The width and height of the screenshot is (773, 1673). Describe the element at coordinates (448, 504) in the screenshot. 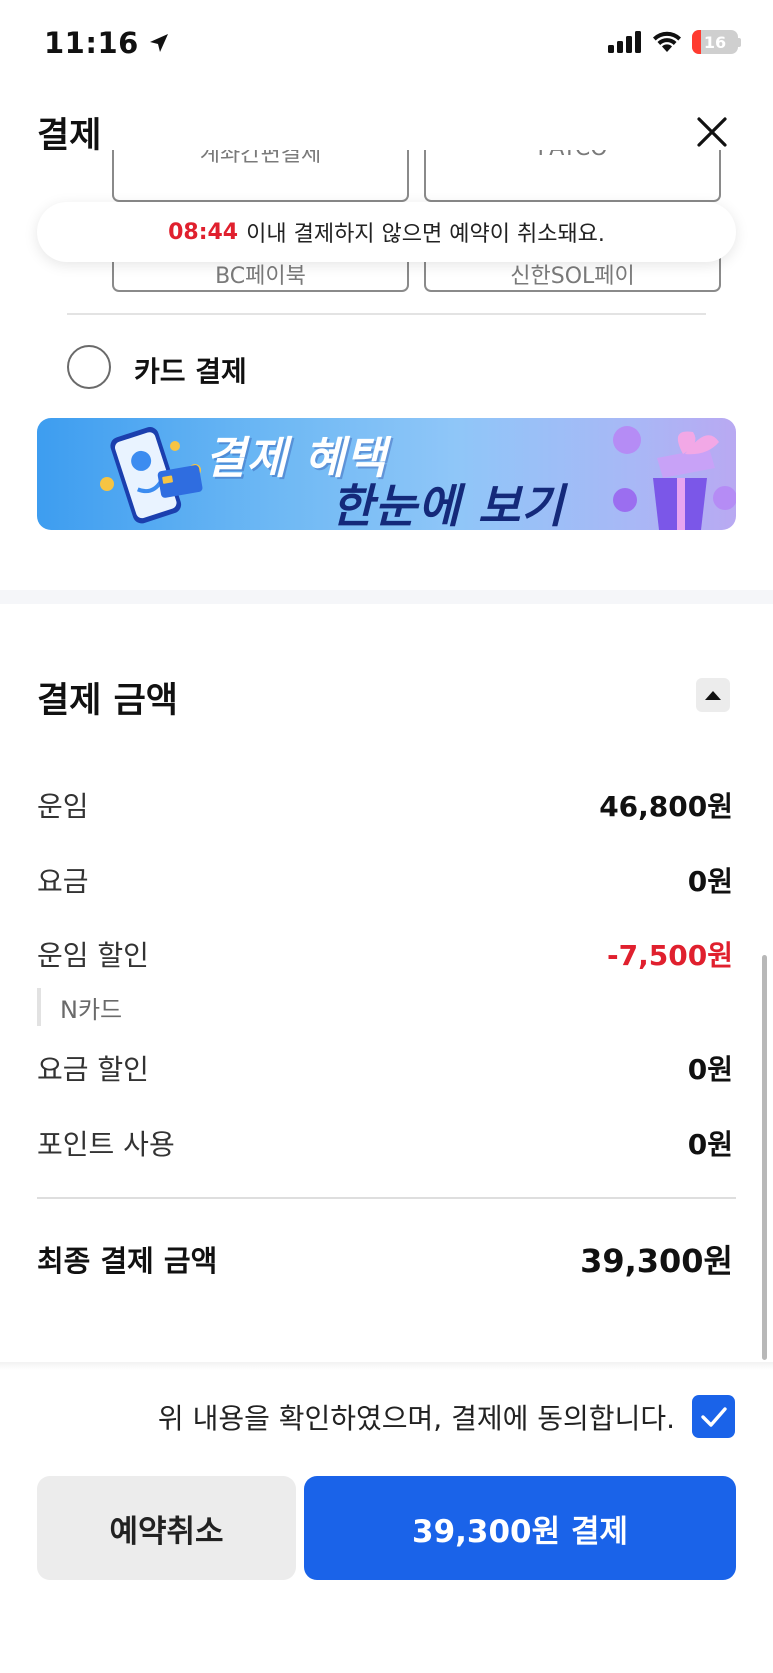

I see `banner-title-line2: 한눈에 보기` at that location.